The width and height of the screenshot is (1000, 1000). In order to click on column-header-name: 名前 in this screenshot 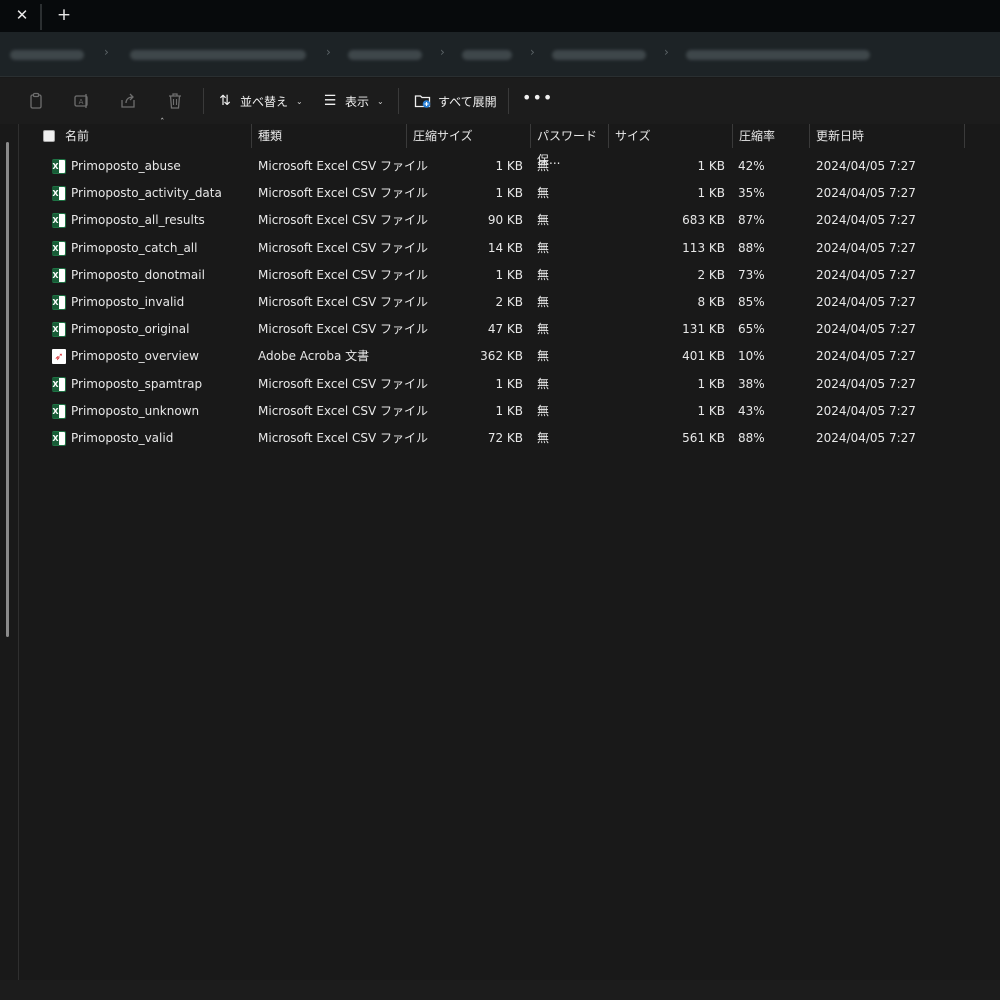, I will do `click(155, 136)`.